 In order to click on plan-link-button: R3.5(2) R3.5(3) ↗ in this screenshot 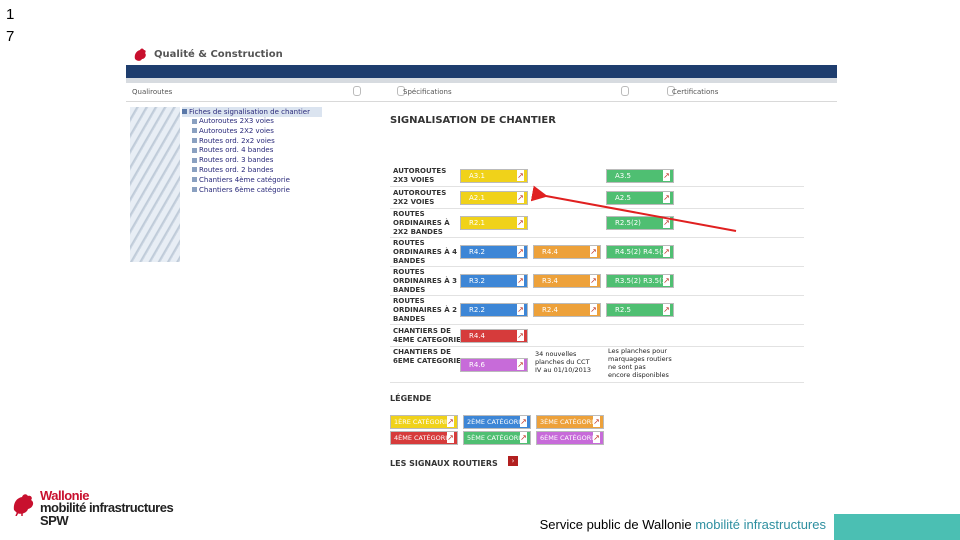, I will do `click(640, 281)`.